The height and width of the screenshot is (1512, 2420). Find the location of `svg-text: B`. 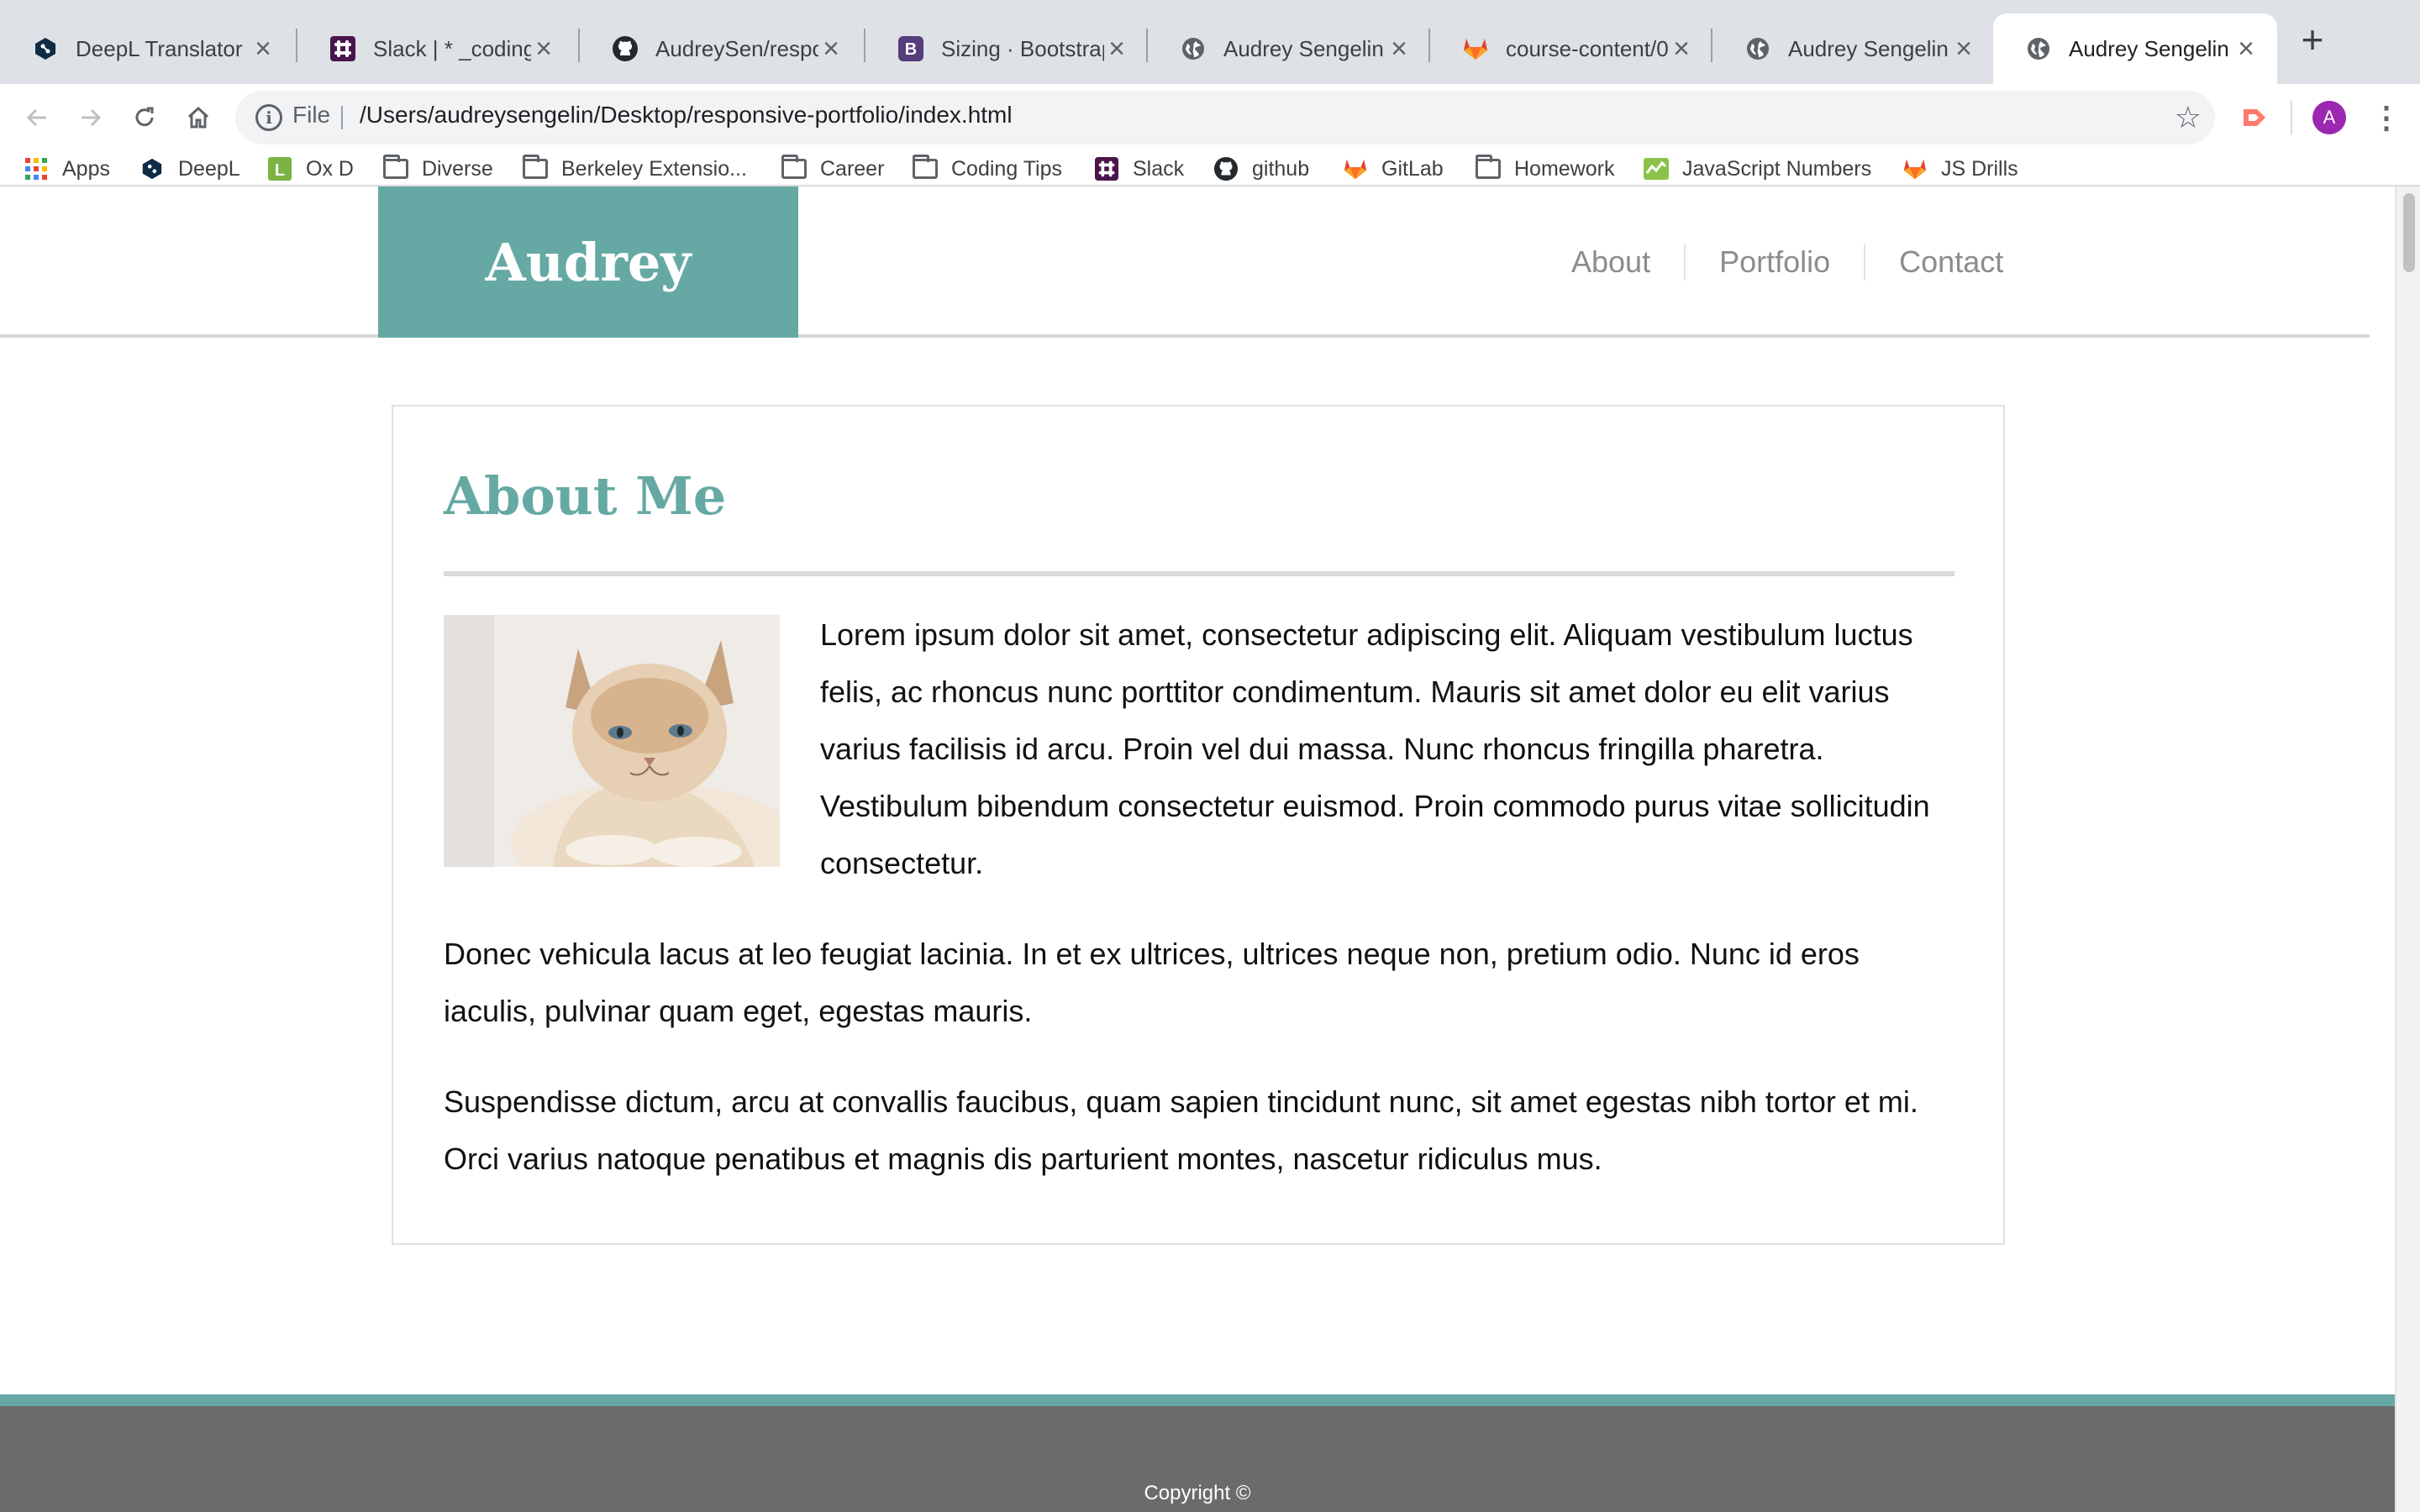

svg-text: B is located at coordinates (911, 49).